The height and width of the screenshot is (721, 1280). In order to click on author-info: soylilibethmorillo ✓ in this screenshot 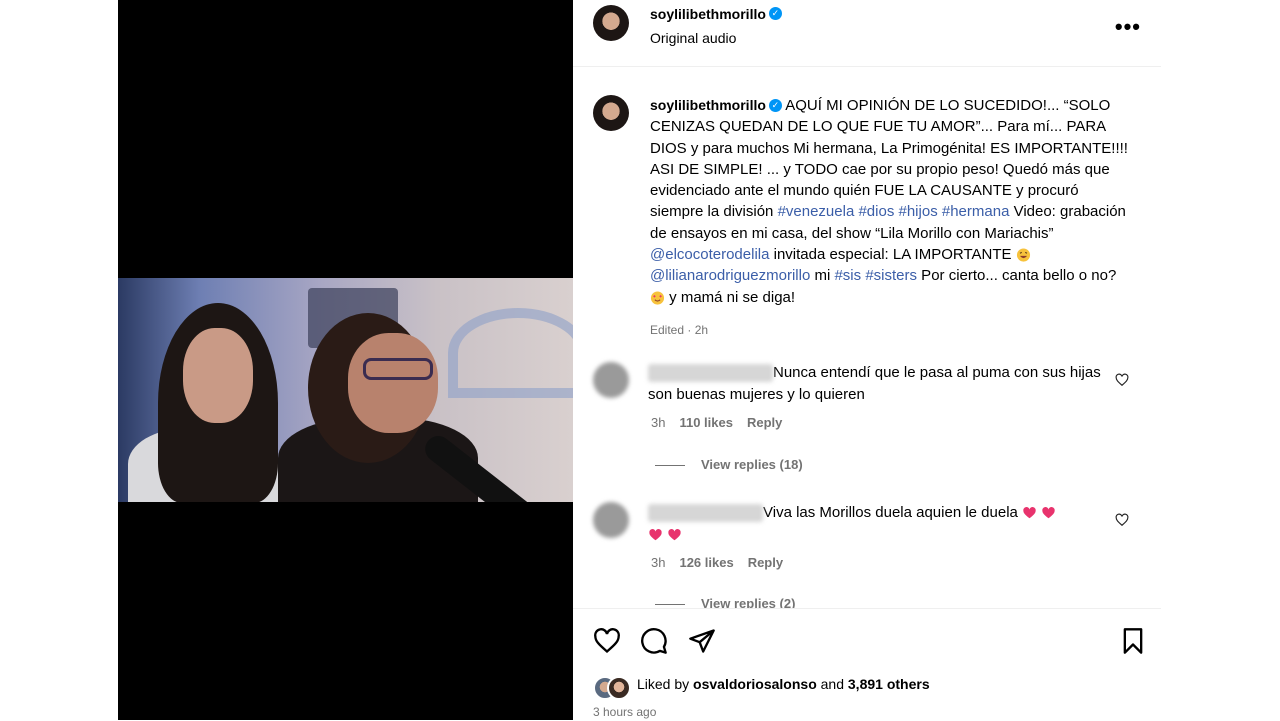, I will do `click(716, 15)`.